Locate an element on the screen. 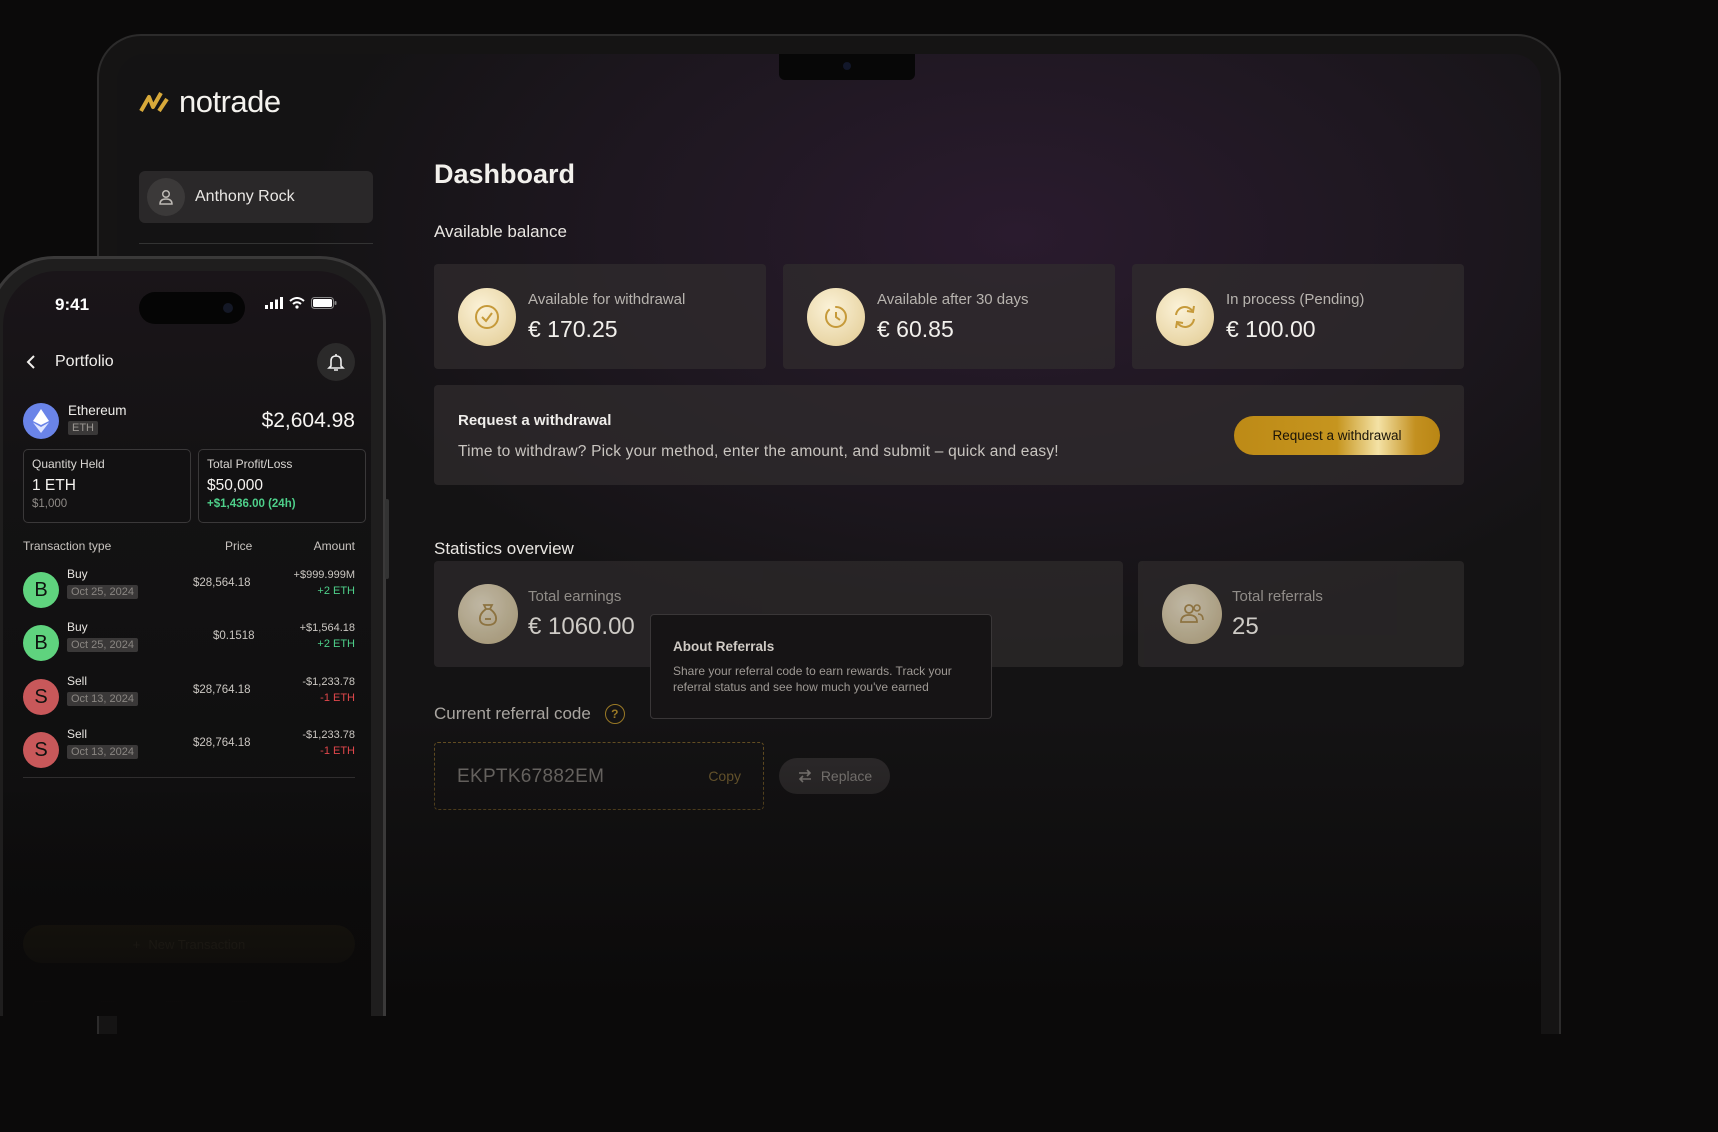  balance-value: € 170.25 is located at coordinates (573, 328).